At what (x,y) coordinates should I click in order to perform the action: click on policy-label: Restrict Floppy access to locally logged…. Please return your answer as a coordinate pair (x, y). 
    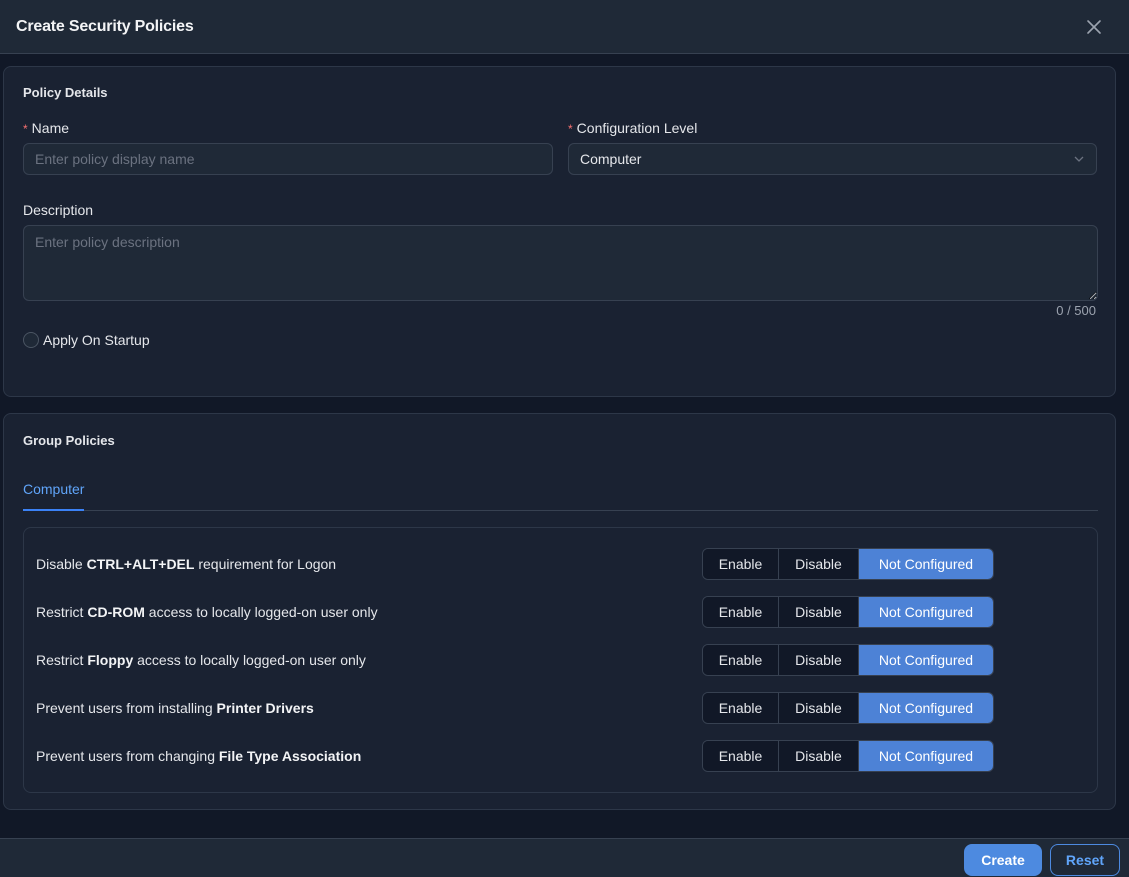
    Looking at the image, I should click on (201, 660).